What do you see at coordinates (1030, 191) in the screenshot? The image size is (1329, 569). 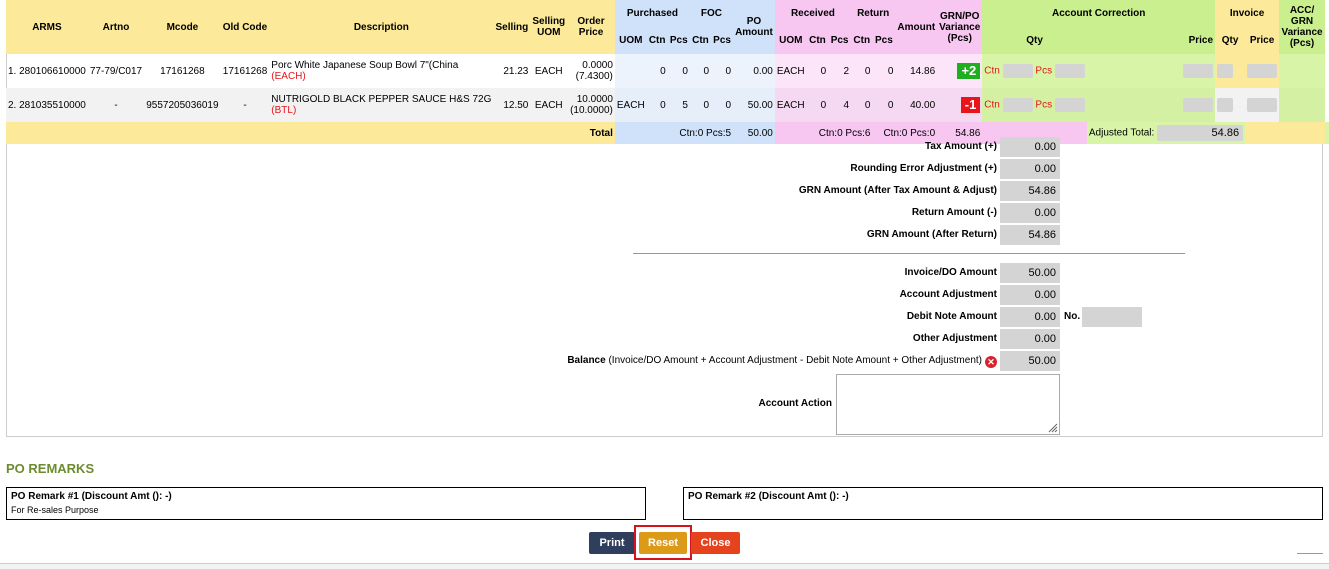 I see `grn-amount-value: 54.86` at bounding box center [1030, 191].